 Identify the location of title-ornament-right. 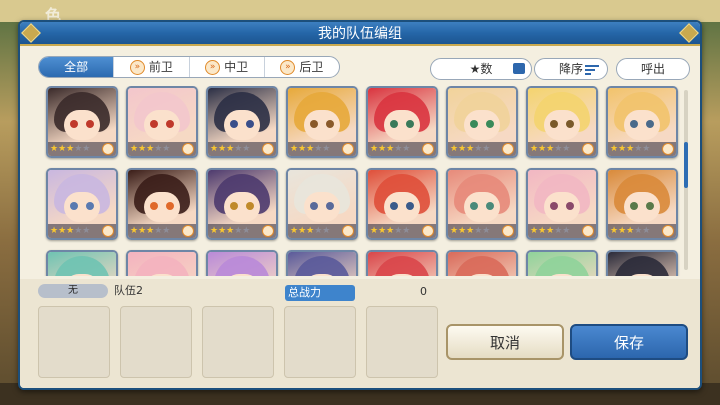
(689, 33).